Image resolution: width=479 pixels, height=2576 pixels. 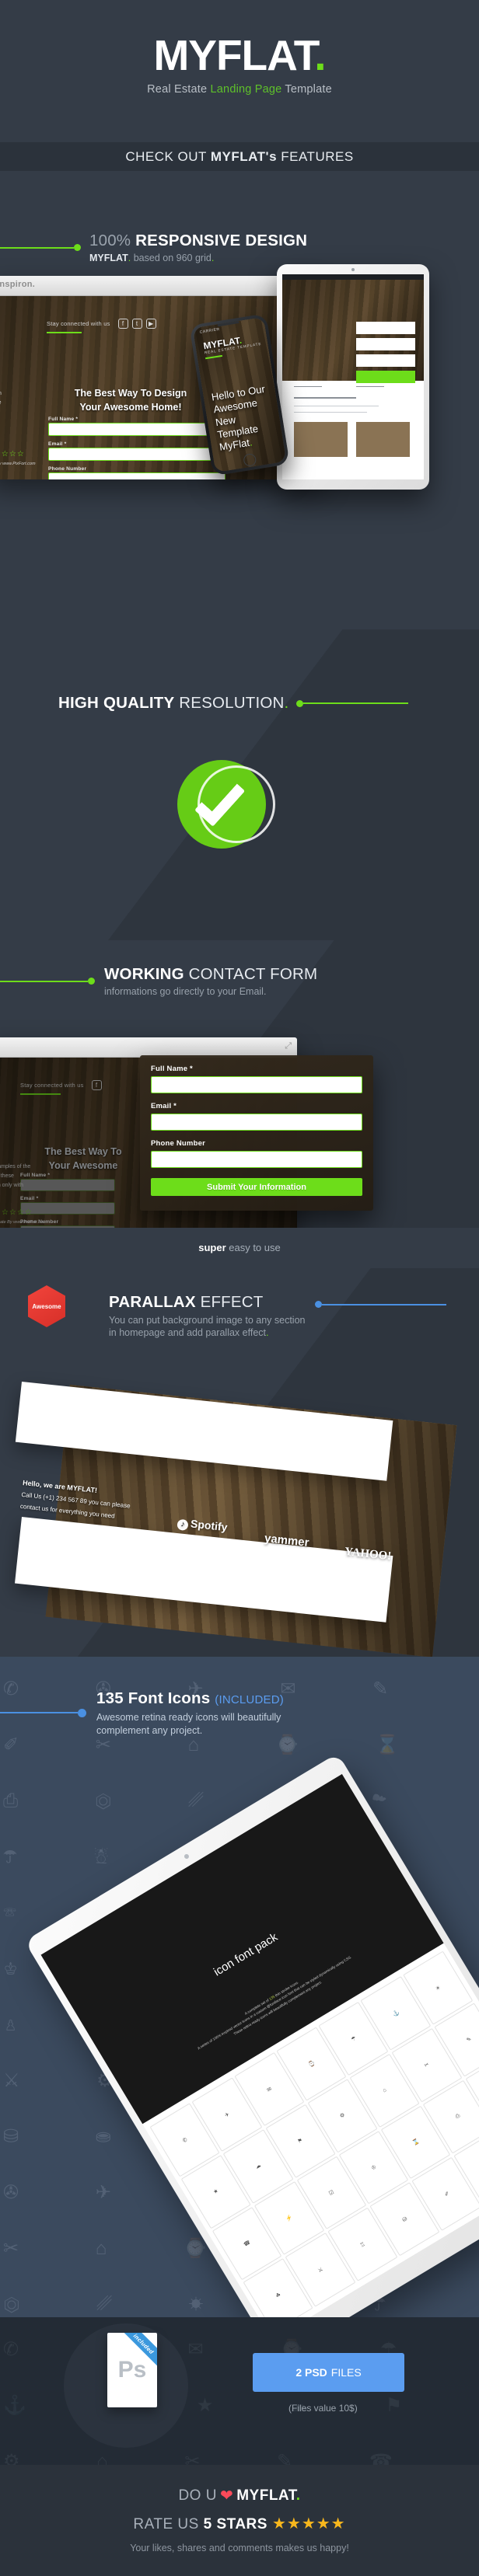 I want to click on email-input, so click(x=137, y=455).